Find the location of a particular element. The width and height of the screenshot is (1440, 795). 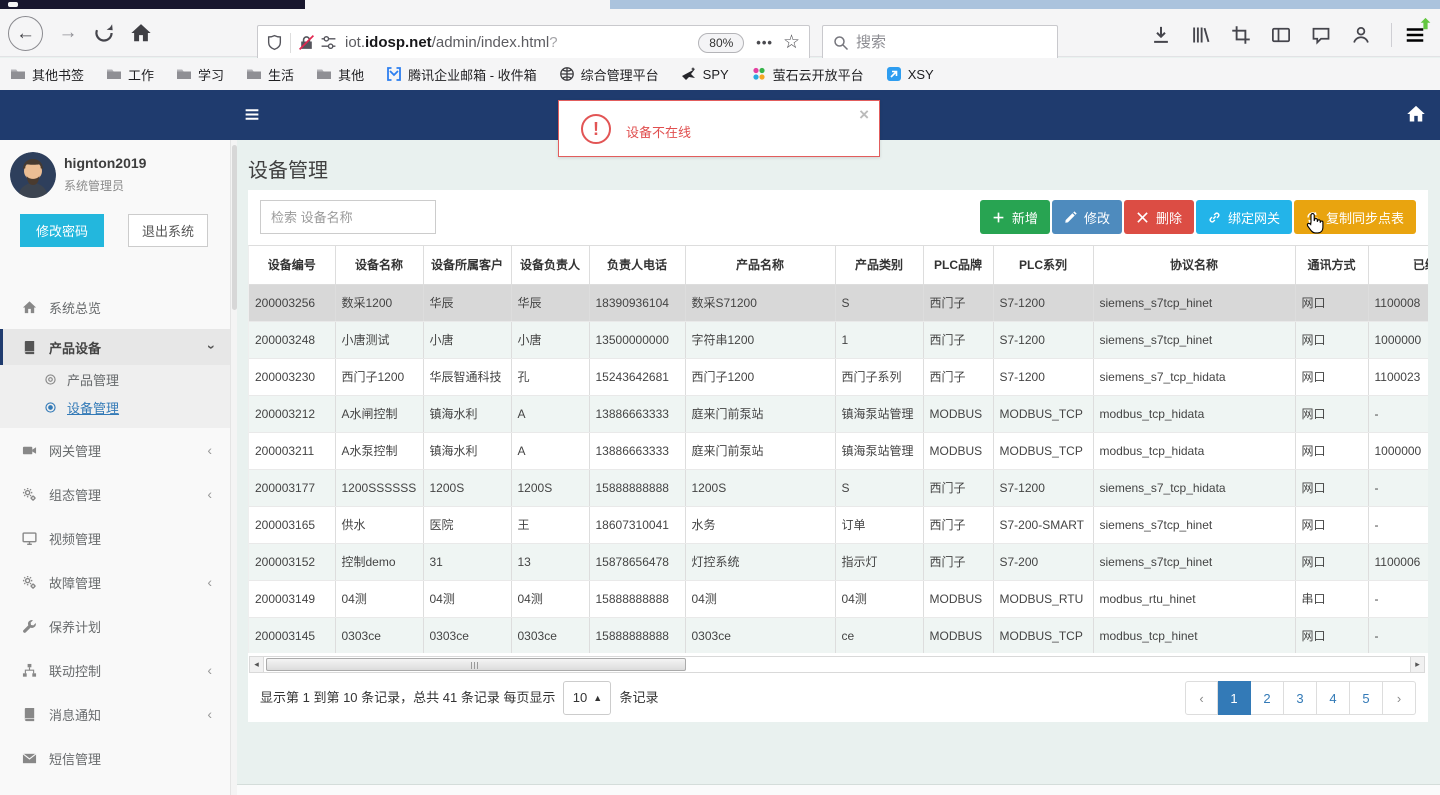

device-search-input is located at coordinates (348, 217).